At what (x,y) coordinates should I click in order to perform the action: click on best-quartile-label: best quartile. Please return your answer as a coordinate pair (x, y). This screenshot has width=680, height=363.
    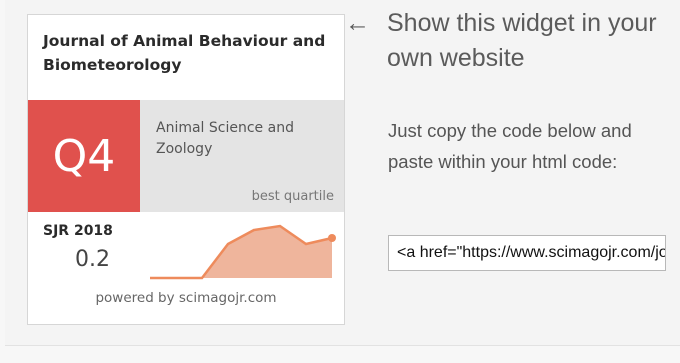
    Looking at the image, I should click on (292, 196).